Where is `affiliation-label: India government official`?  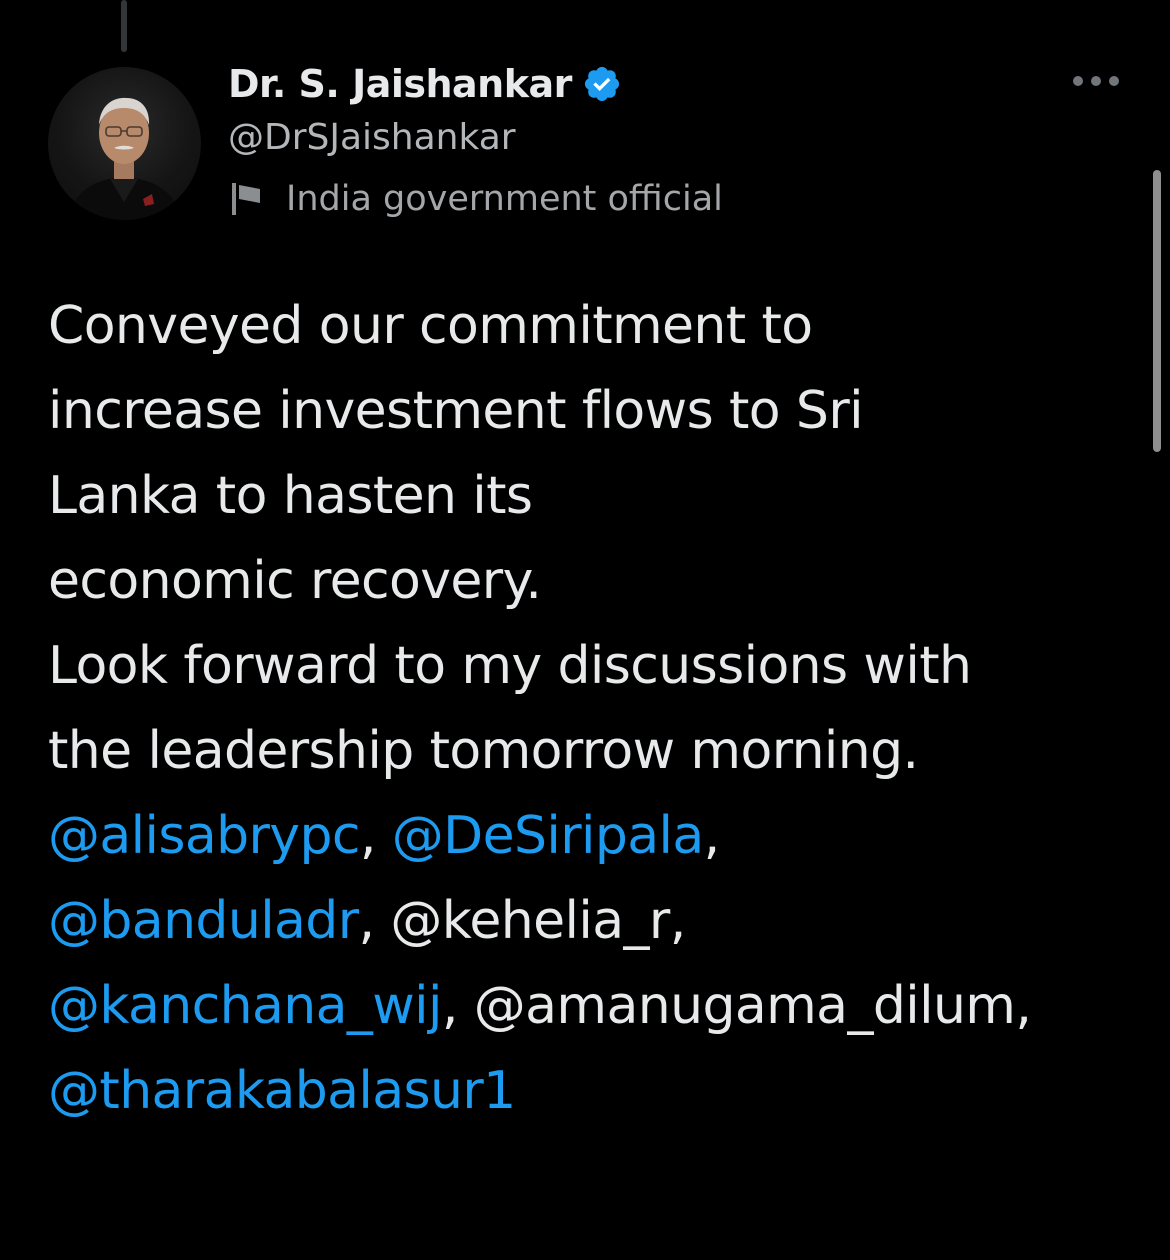 affiliation-label: India government official is located at coordinates (475, 199).